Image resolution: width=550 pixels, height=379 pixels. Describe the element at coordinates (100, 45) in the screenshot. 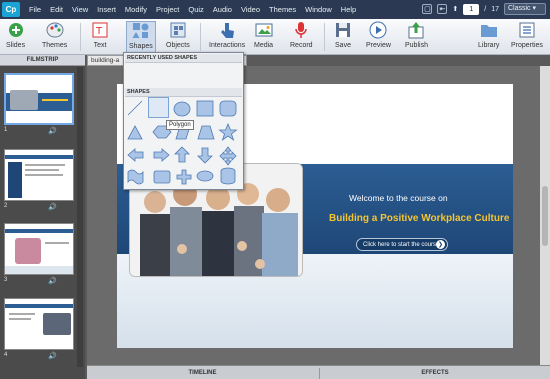

I see `text-label: Text` at that location.